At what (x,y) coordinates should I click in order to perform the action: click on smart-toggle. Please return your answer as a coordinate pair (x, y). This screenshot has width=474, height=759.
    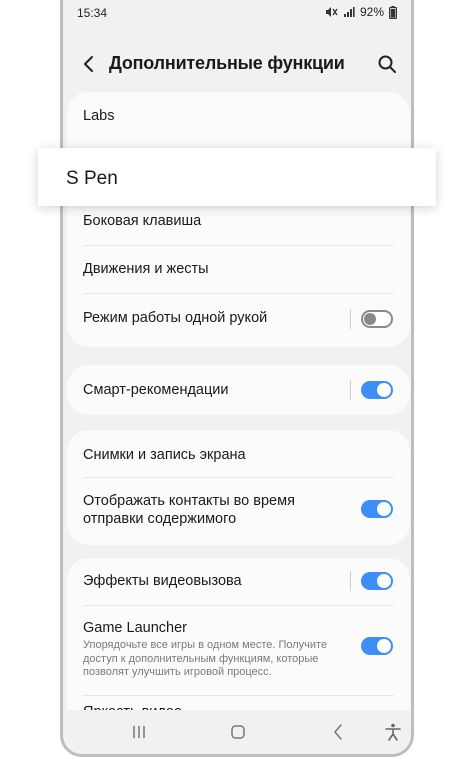
    Looking at the image, I should click on (377, 390).